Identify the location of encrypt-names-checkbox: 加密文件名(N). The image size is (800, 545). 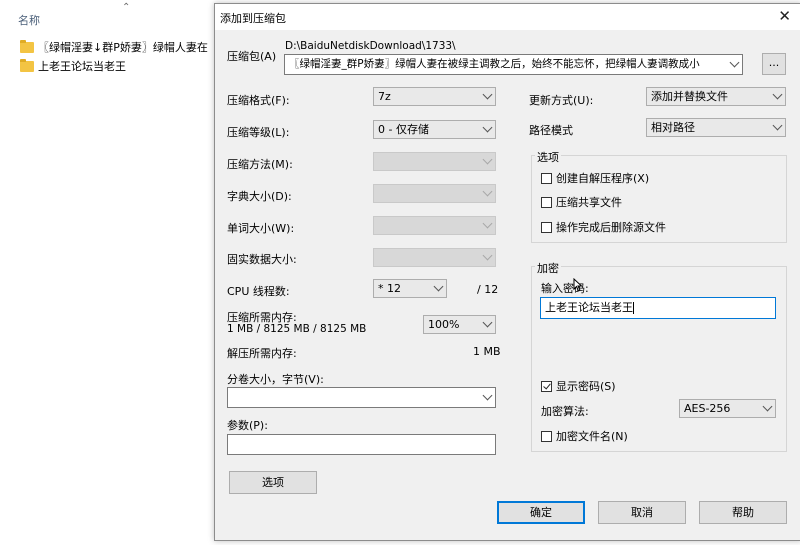
(584, 436).